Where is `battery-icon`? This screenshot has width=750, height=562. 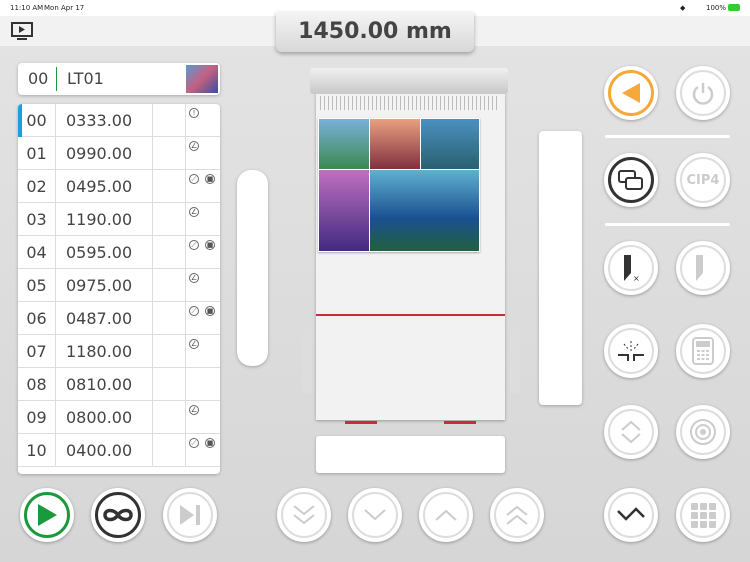
battery-icon is located at coordinates (734, 7).